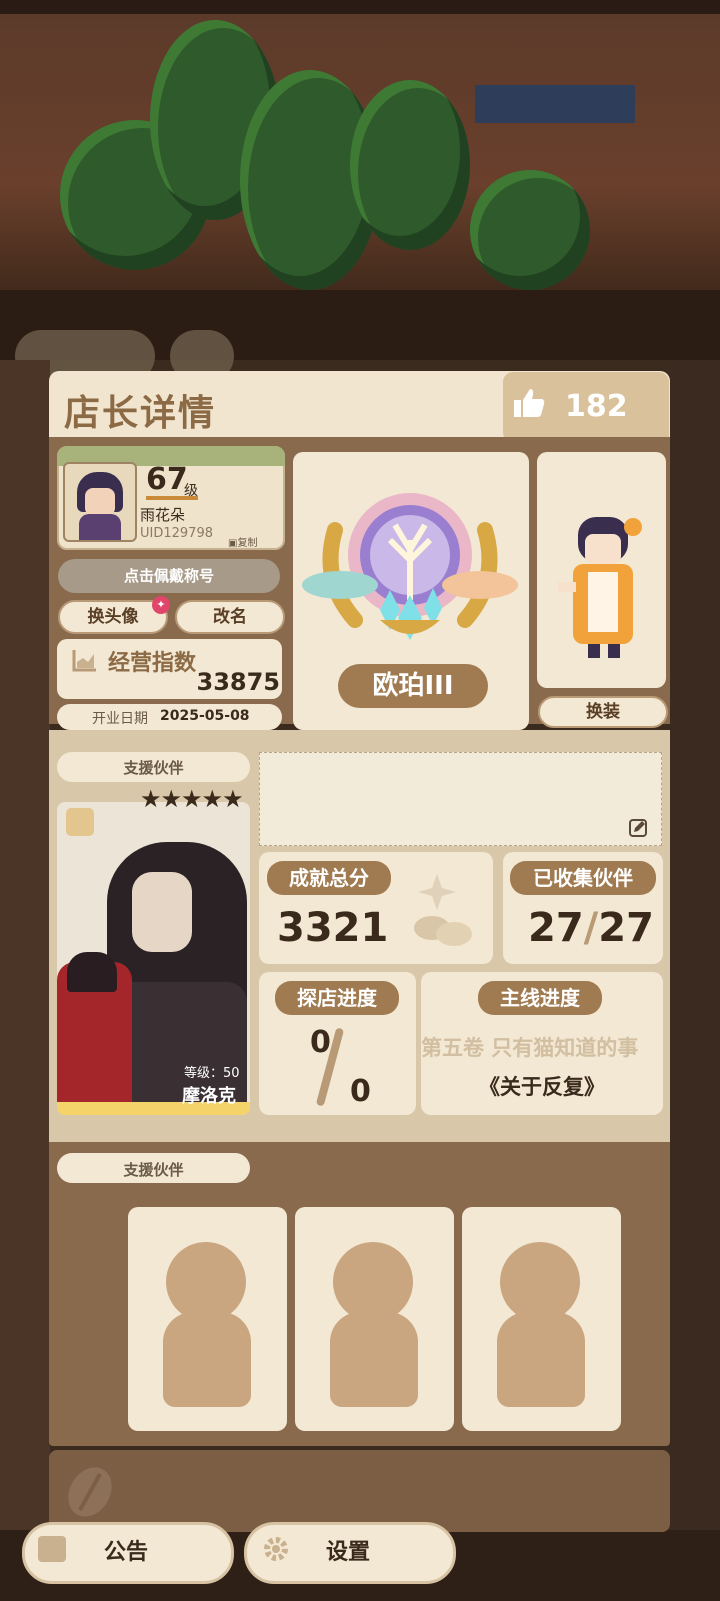 This screenshot has height=1601, width=720. What do you see at coordinates (176, 533) in the screenshot?
I see `player-uid: UID129798` at bounding box center [176, 533].